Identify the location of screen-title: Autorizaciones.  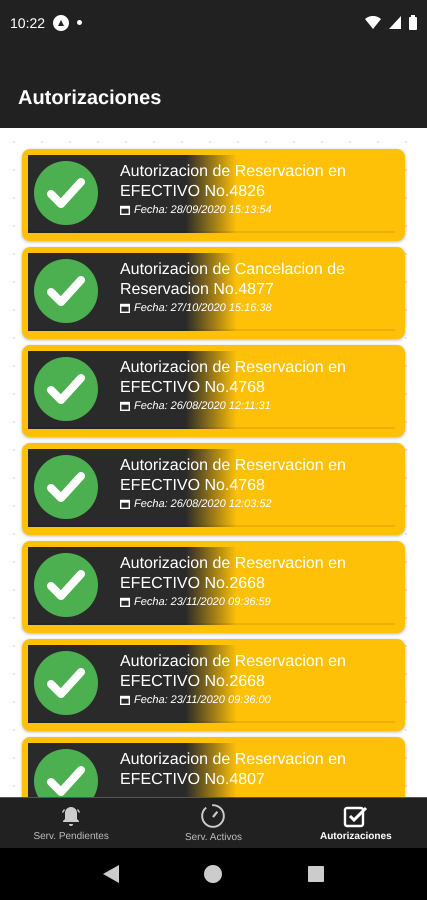
(89, 98).